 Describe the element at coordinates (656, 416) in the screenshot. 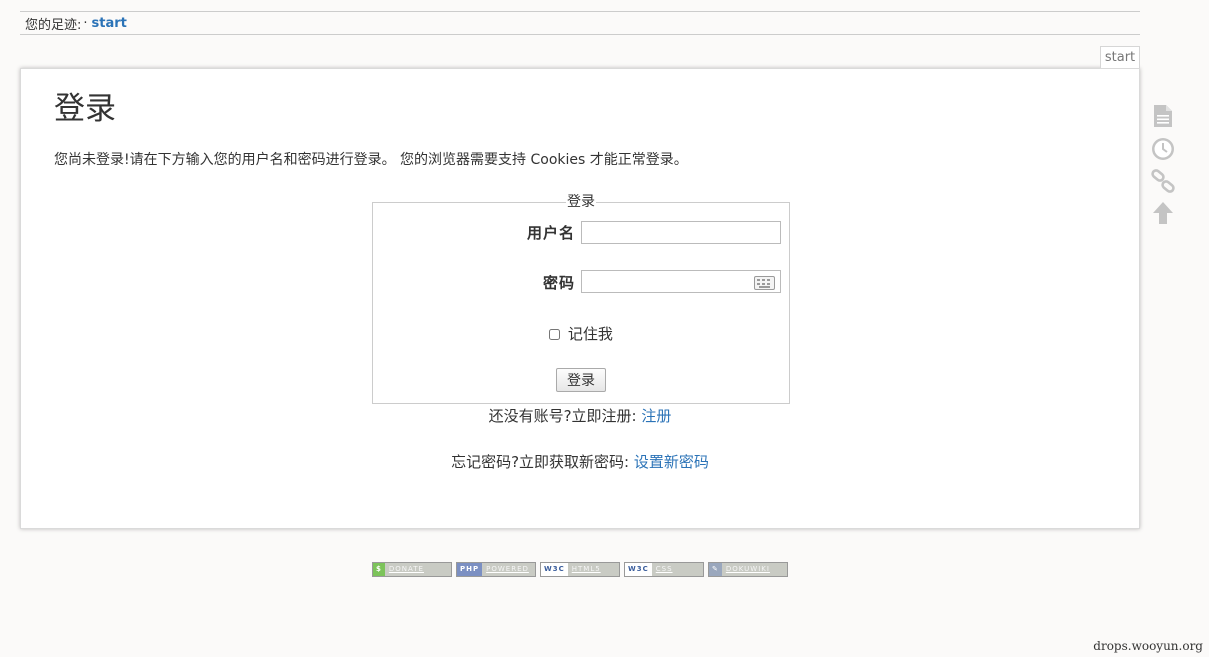

I see `register-link: 注册` at that location.